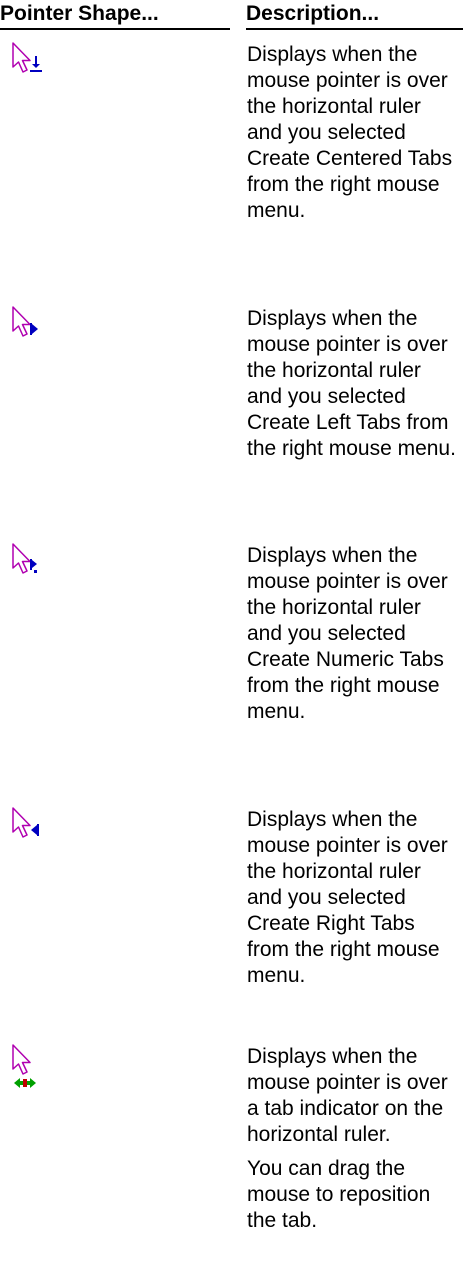 This screenshot has width=465, height=1287. Describe the element at coordinates (24, 1066) in the screenshot. I see `pointer-move-tab-icon` at that location.